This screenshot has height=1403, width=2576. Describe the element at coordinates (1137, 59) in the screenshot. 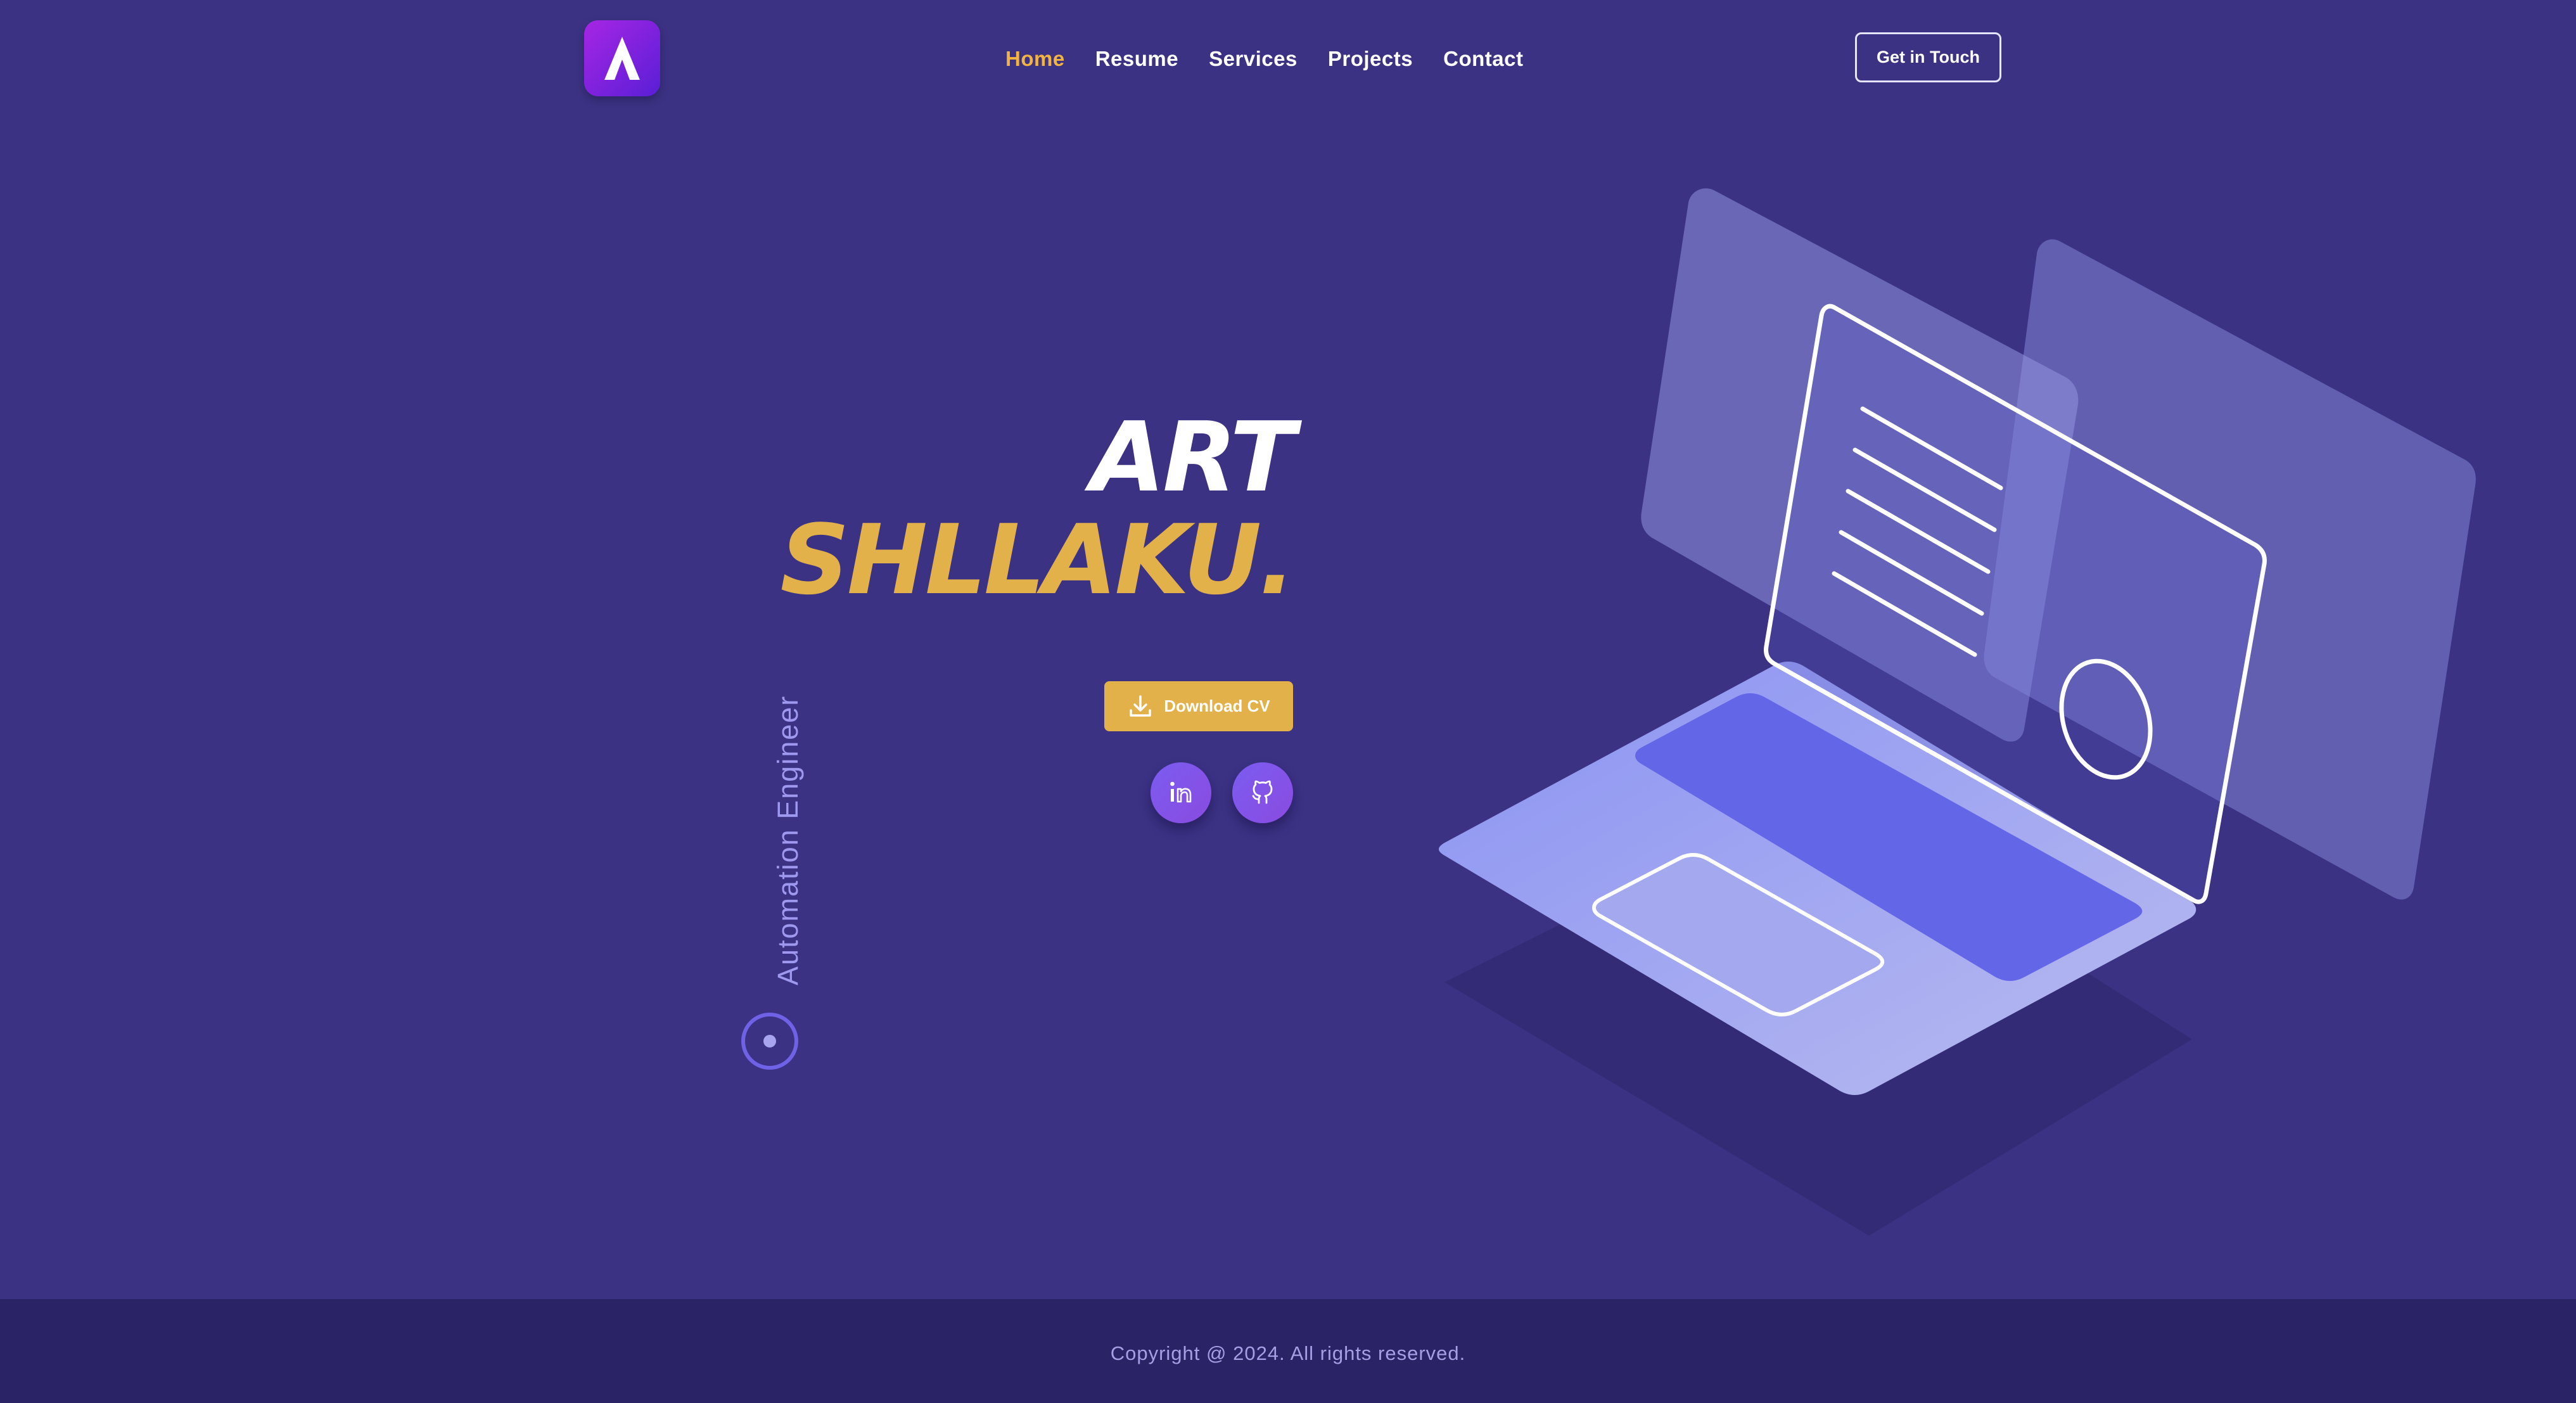

I see `nav-resume: Resume` at that location.